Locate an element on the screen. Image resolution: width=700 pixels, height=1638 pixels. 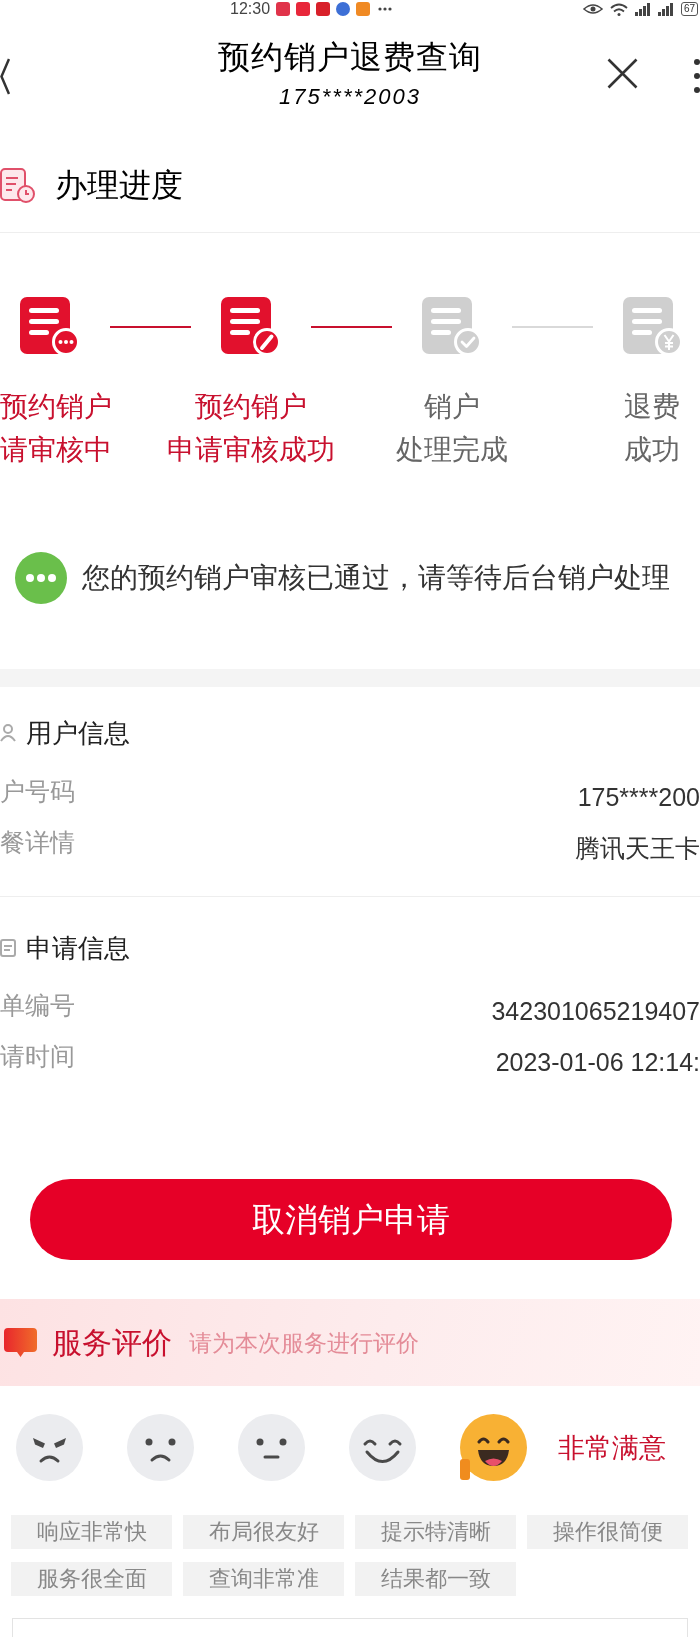
rating-title: 服务评价 is located at coordinates (112, 1342).